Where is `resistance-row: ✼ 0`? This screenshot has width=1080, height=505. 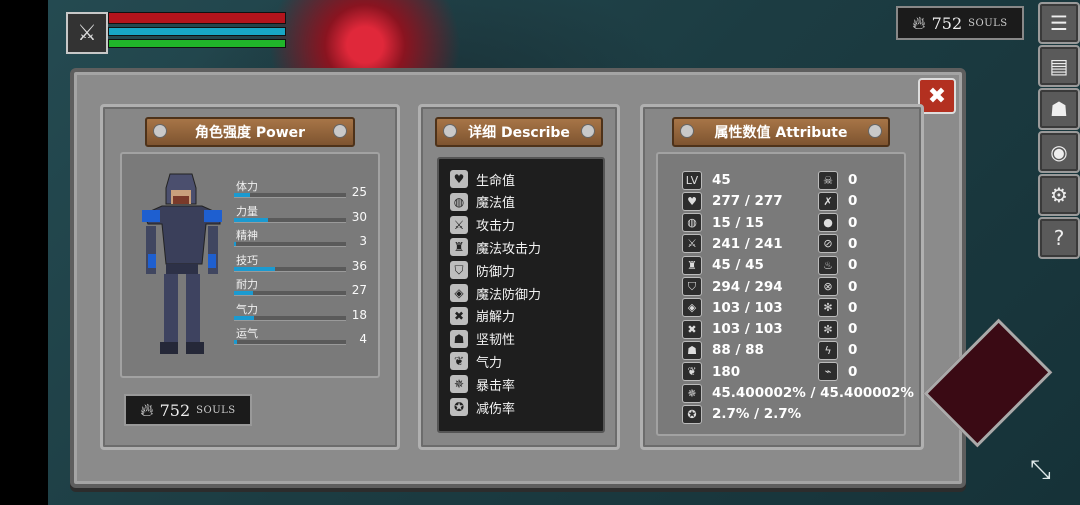
resistance-row: ✼ 0 is located at coordinates (837, 329).